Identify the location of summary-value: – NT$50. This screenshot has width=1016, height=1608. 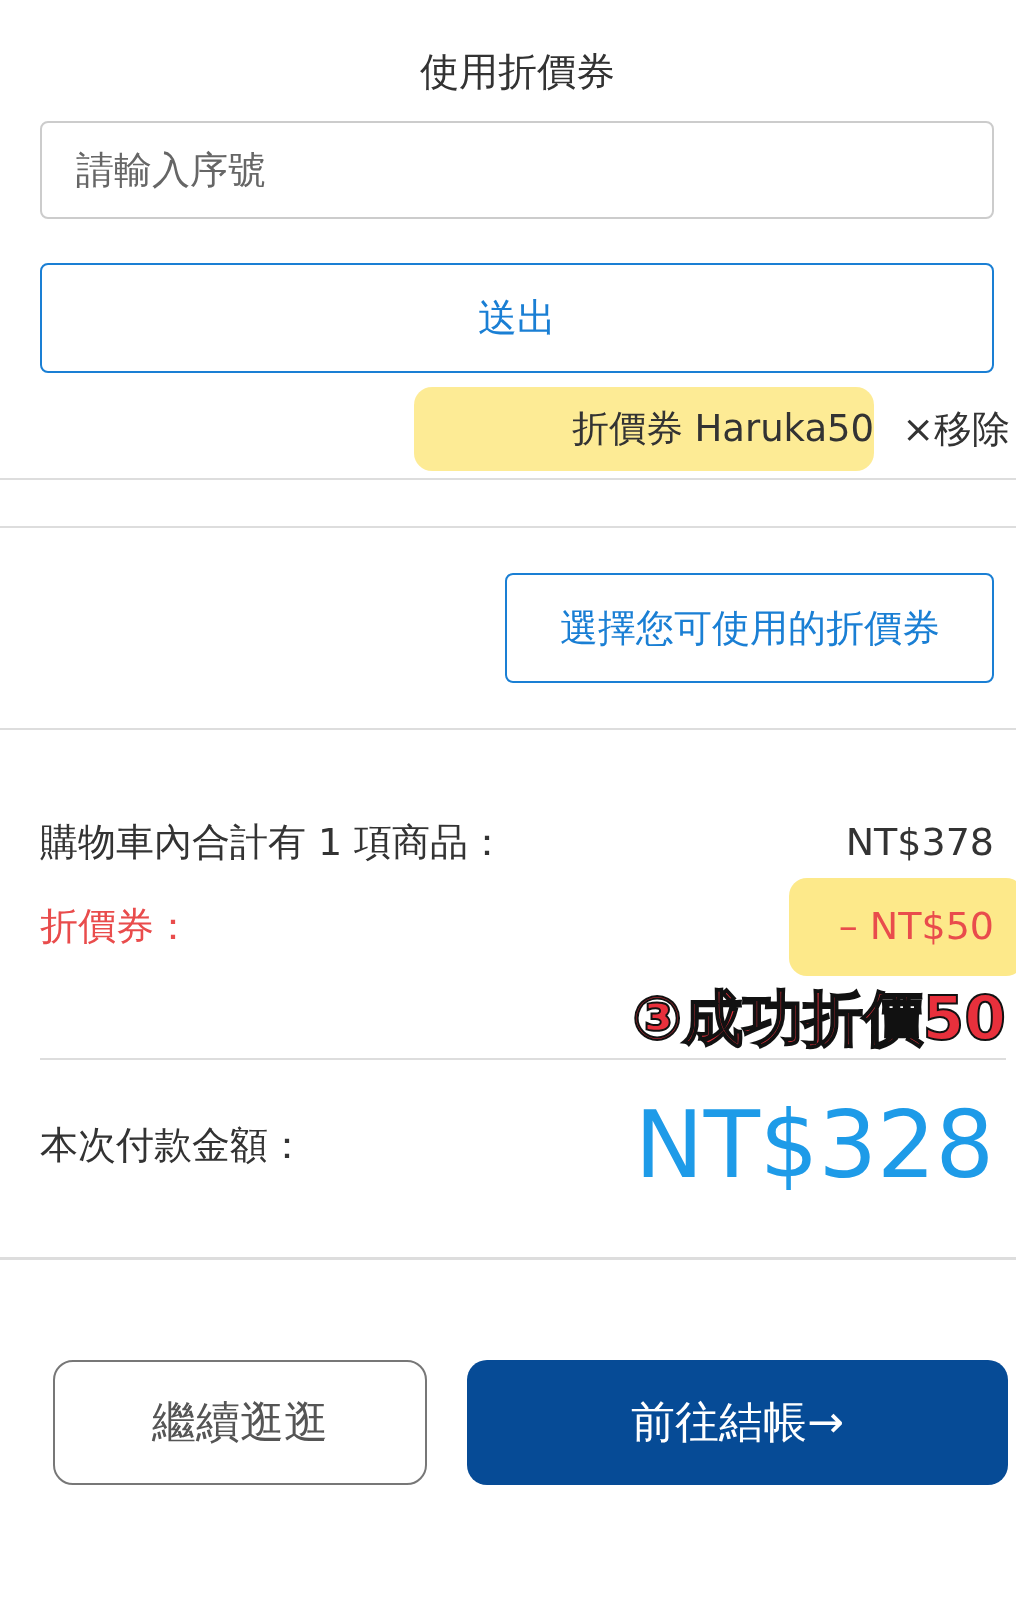
(916, 926).